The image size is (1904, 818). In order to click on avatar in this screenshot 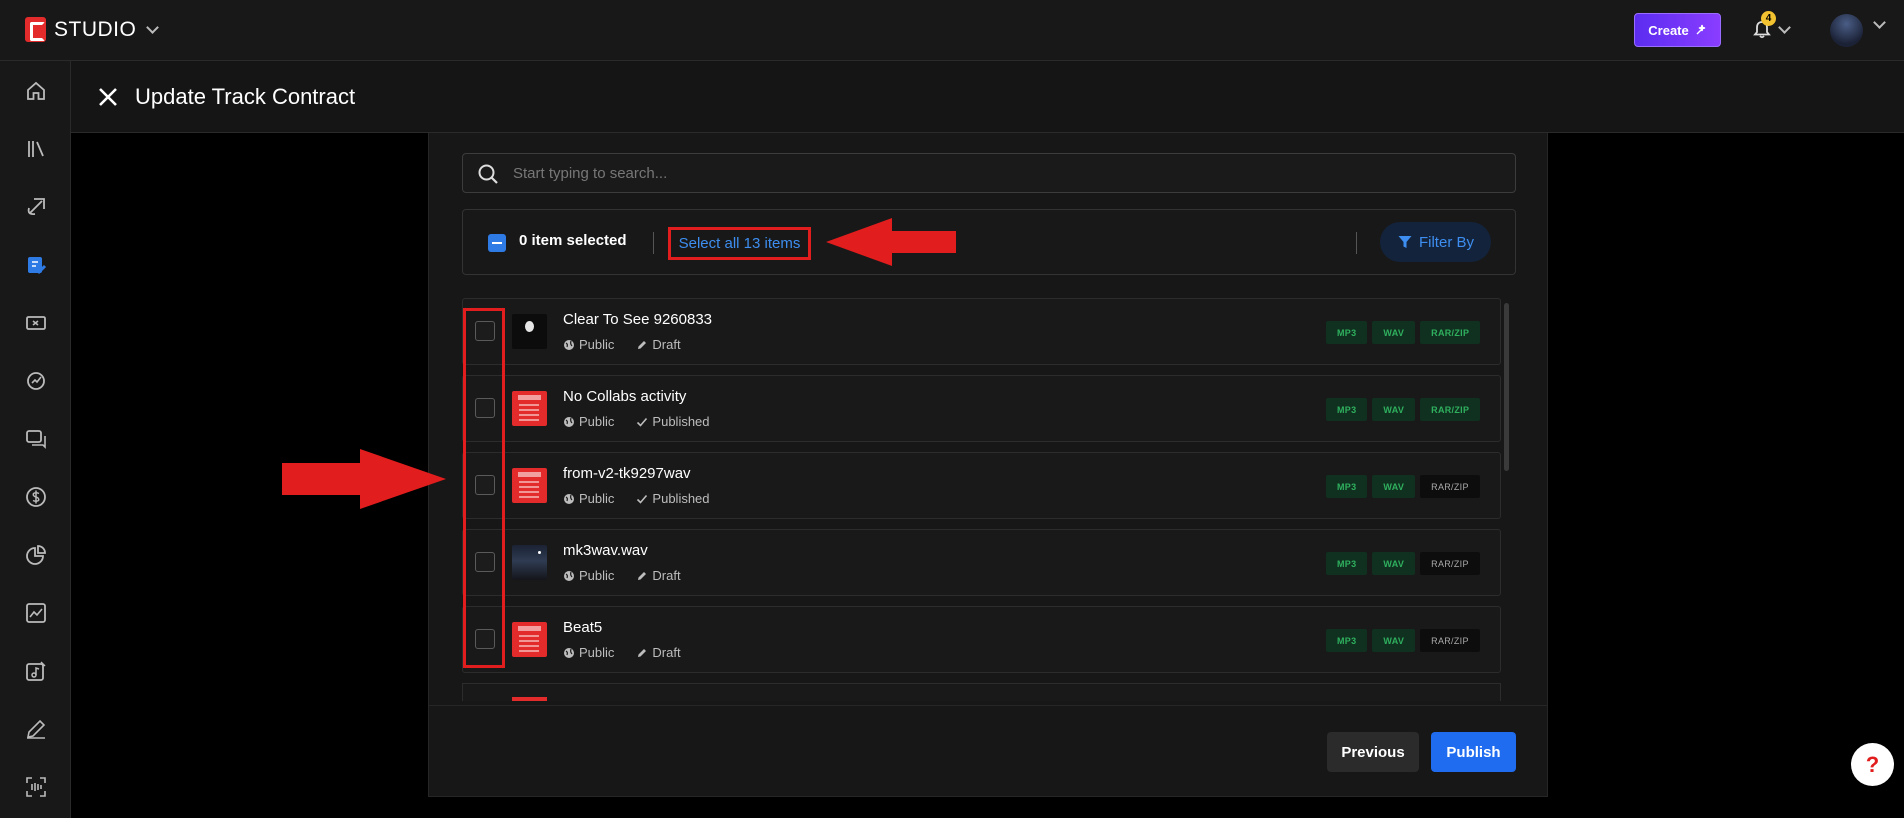, I will do `click(1846, 30)`.